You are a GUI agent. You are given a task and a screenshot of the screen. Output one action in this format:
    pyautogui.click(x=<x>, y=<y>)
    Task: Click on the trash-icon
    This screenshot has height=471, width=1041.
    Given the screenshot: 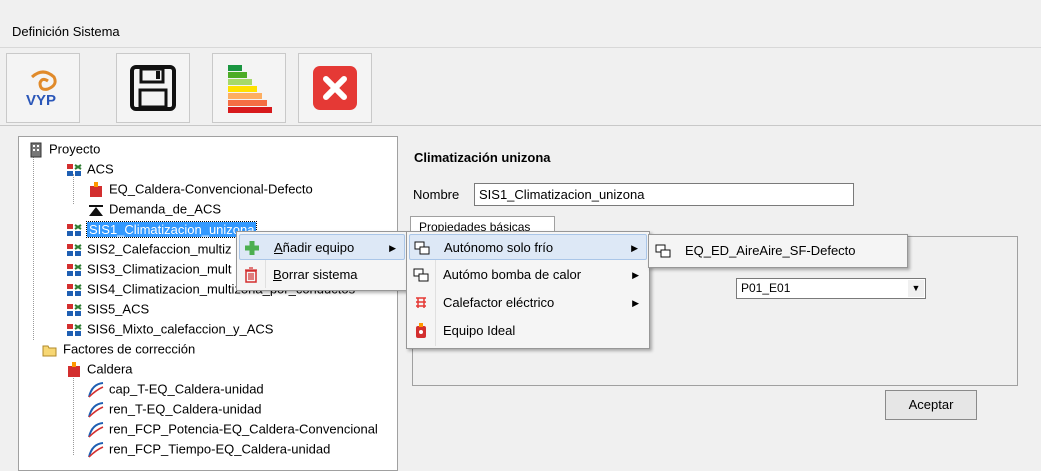 What is the action you would take?
    pyautogui.click(x=251, y=275)
    